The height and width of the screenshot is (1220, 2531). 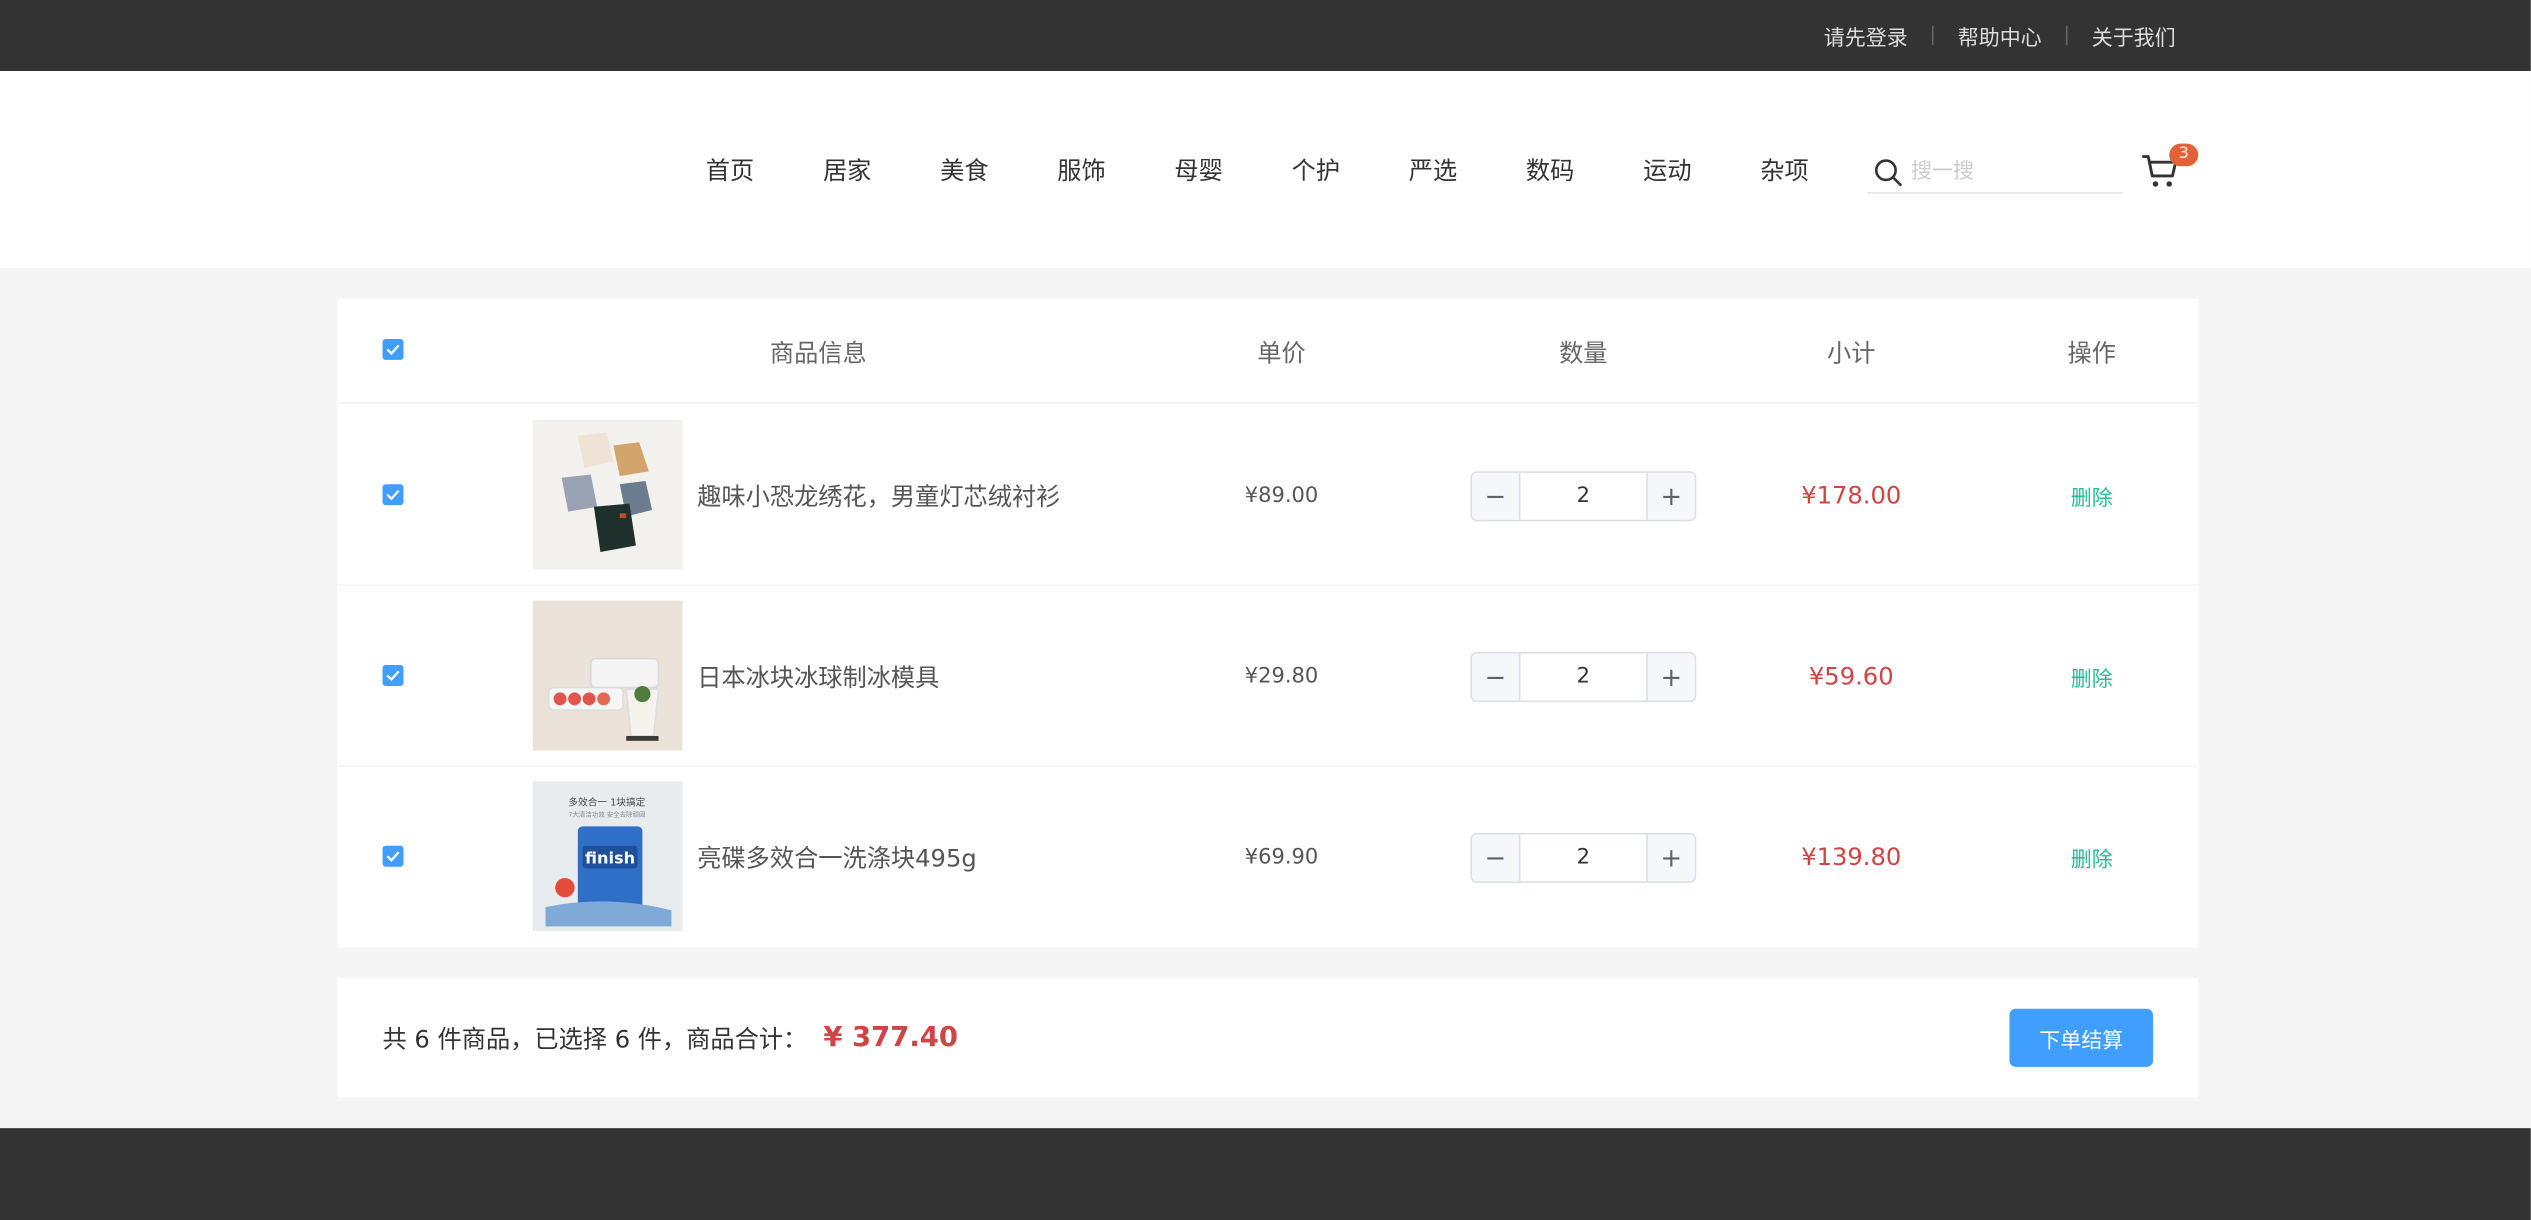 I want to click on about-us-link: 关于我们, so click(x=2134, y=35).